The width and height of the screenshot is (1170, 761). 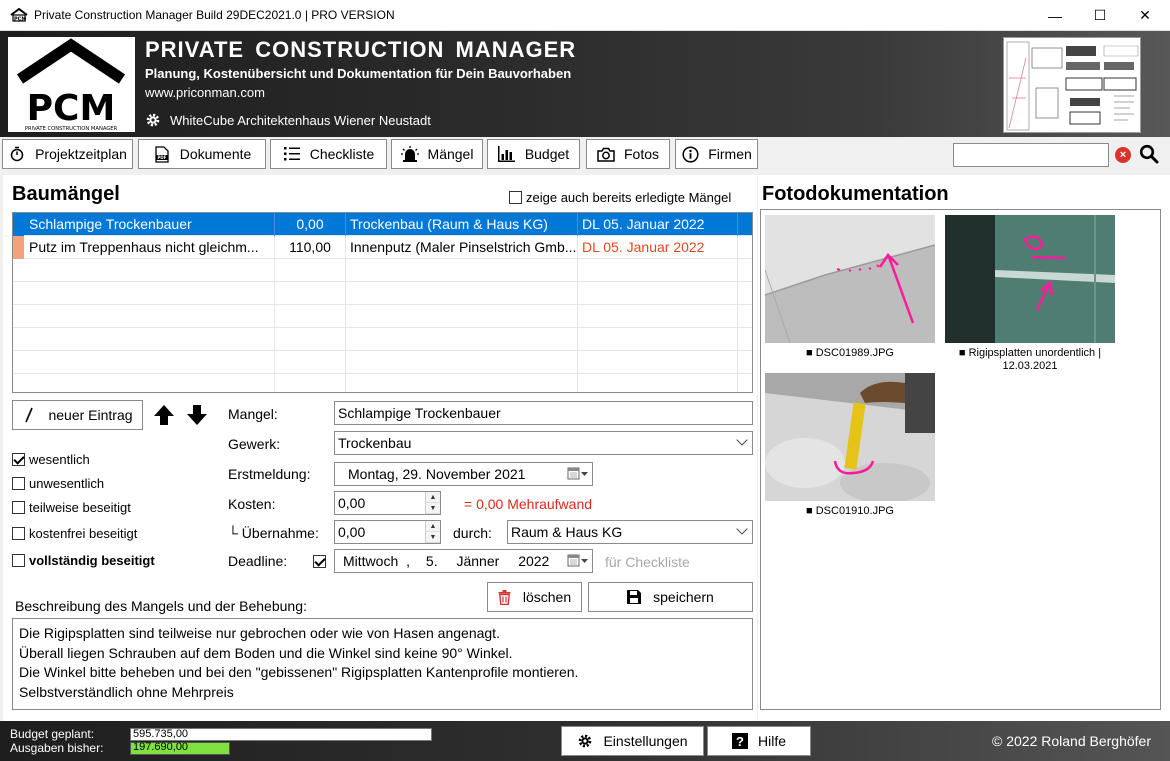 I want to click on maximize-button: ☐, so click(x=1100, y=15).